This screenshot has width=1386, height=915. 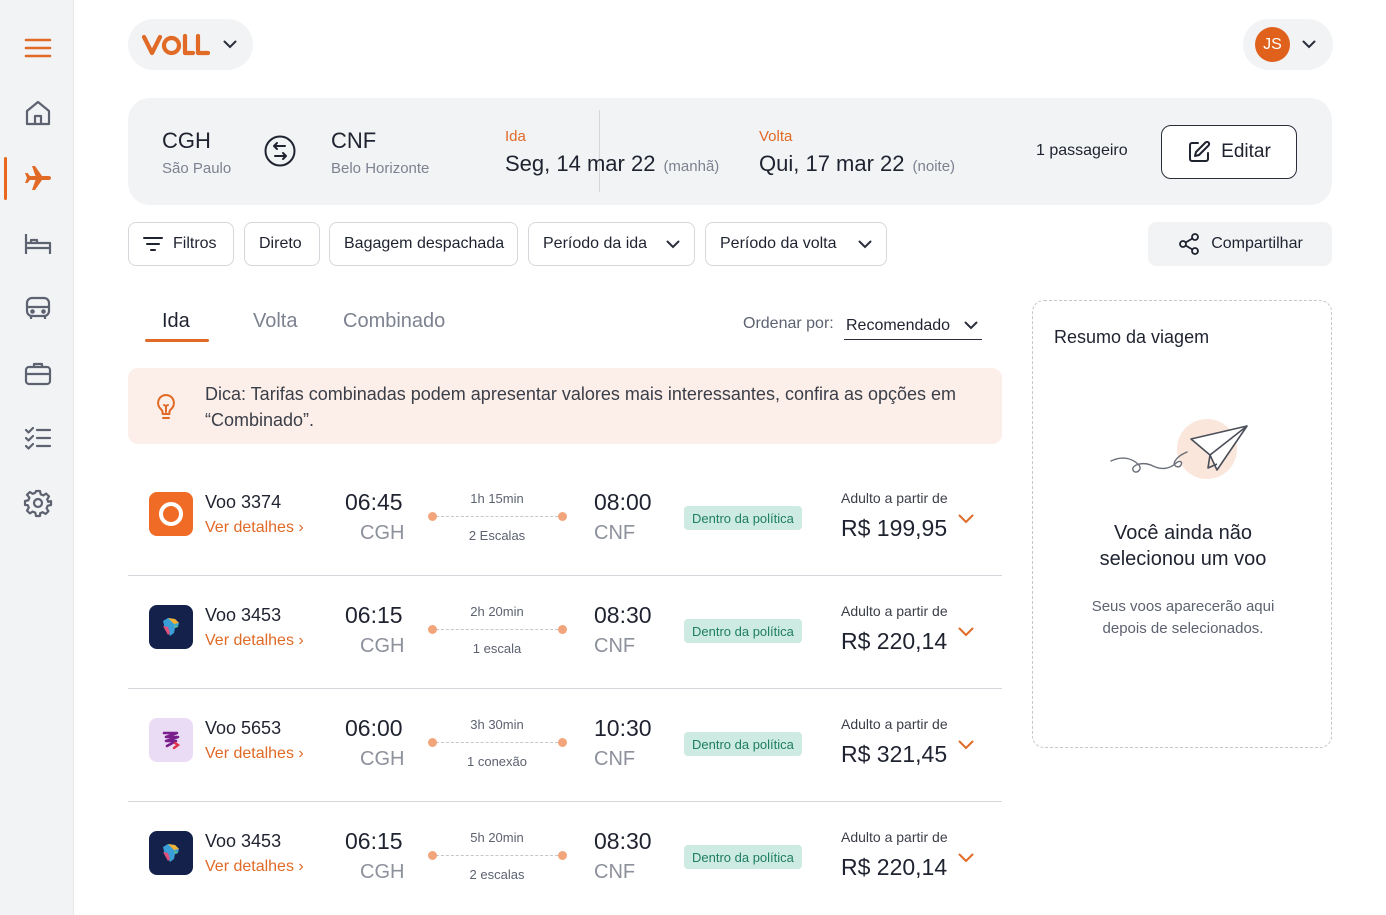 I want to click on stops: 1 escala, so click(x=497, y=648).